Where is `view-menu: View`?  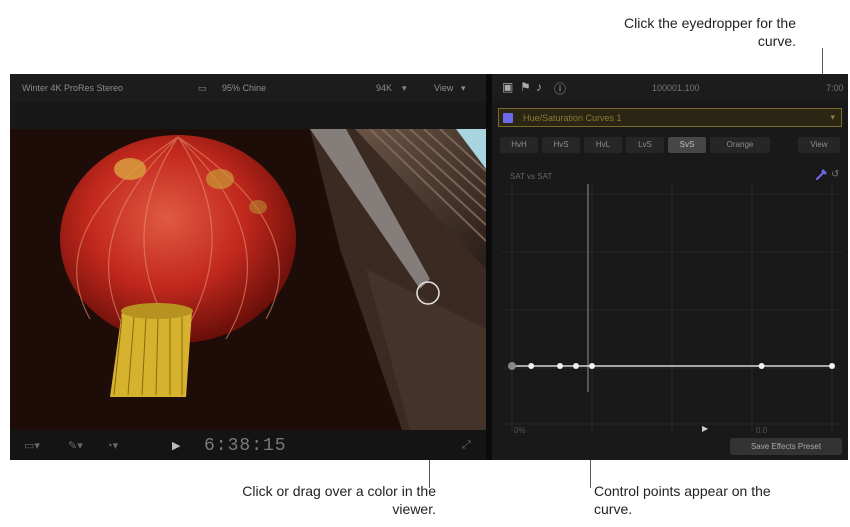
view-menu: View is located at coordinates (443, 88).